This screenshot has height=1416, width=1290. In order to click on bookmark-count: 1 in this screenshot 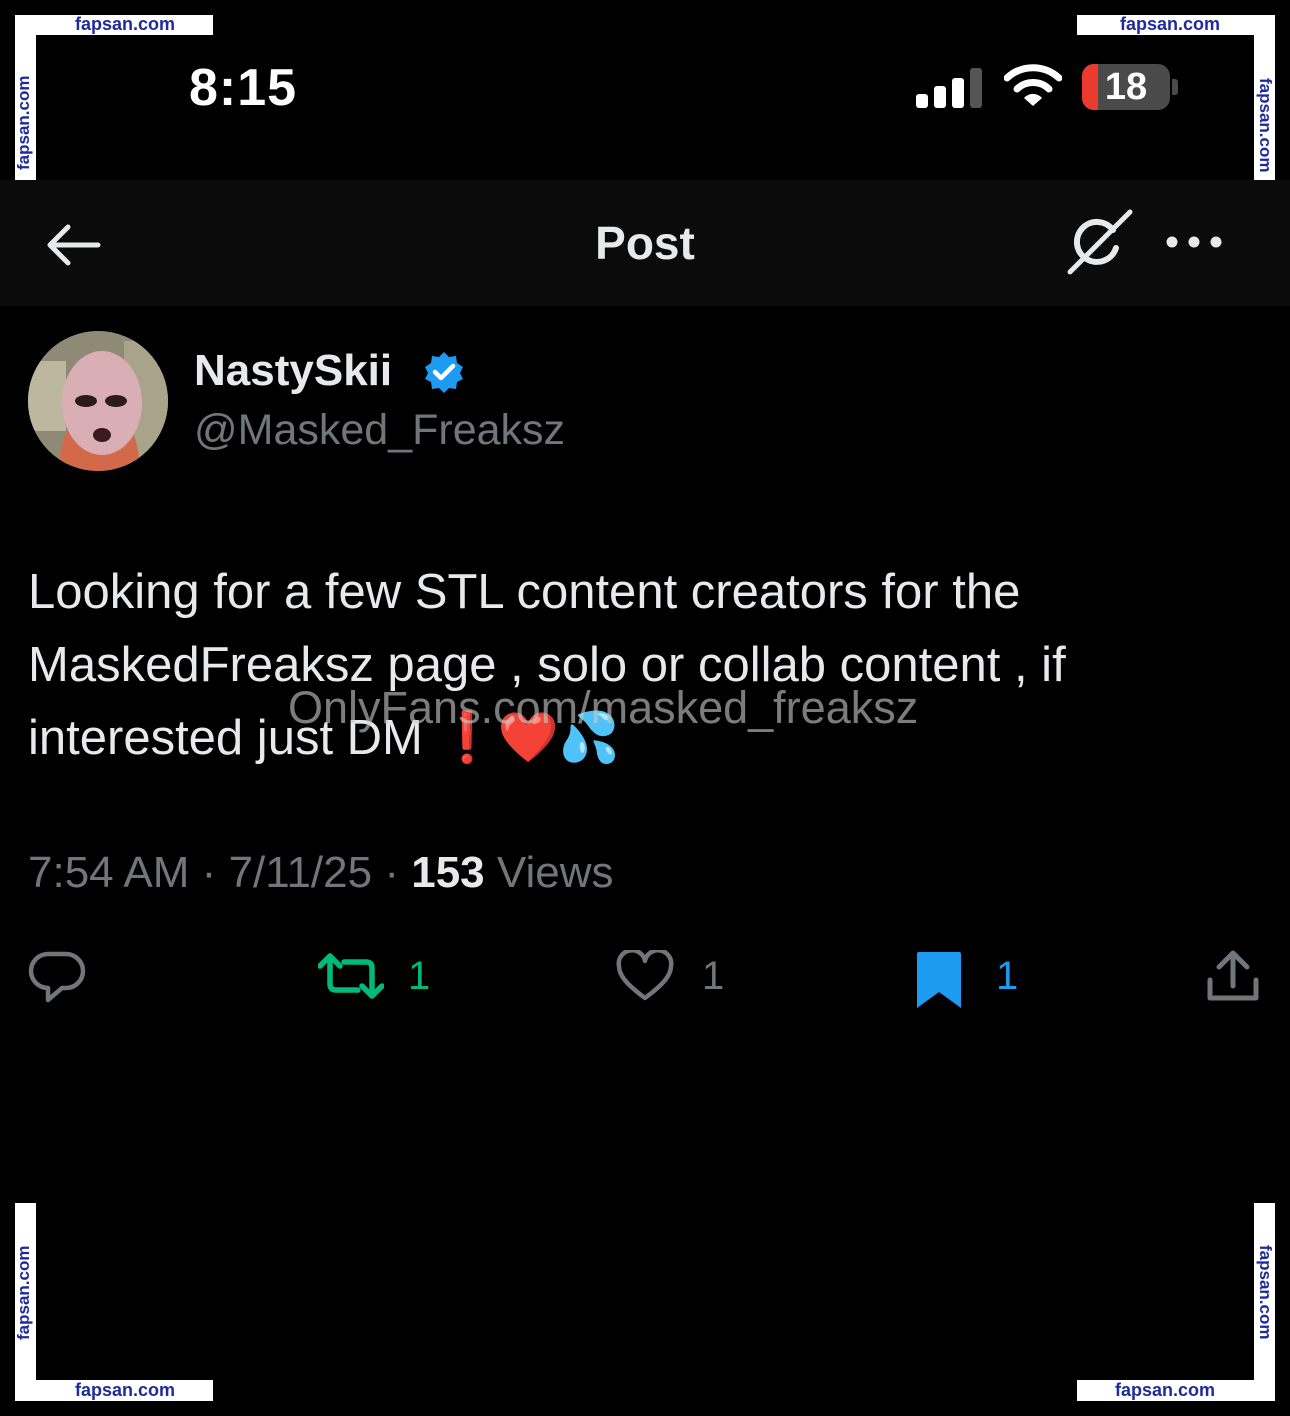, I will do `click(1007, 976)`.